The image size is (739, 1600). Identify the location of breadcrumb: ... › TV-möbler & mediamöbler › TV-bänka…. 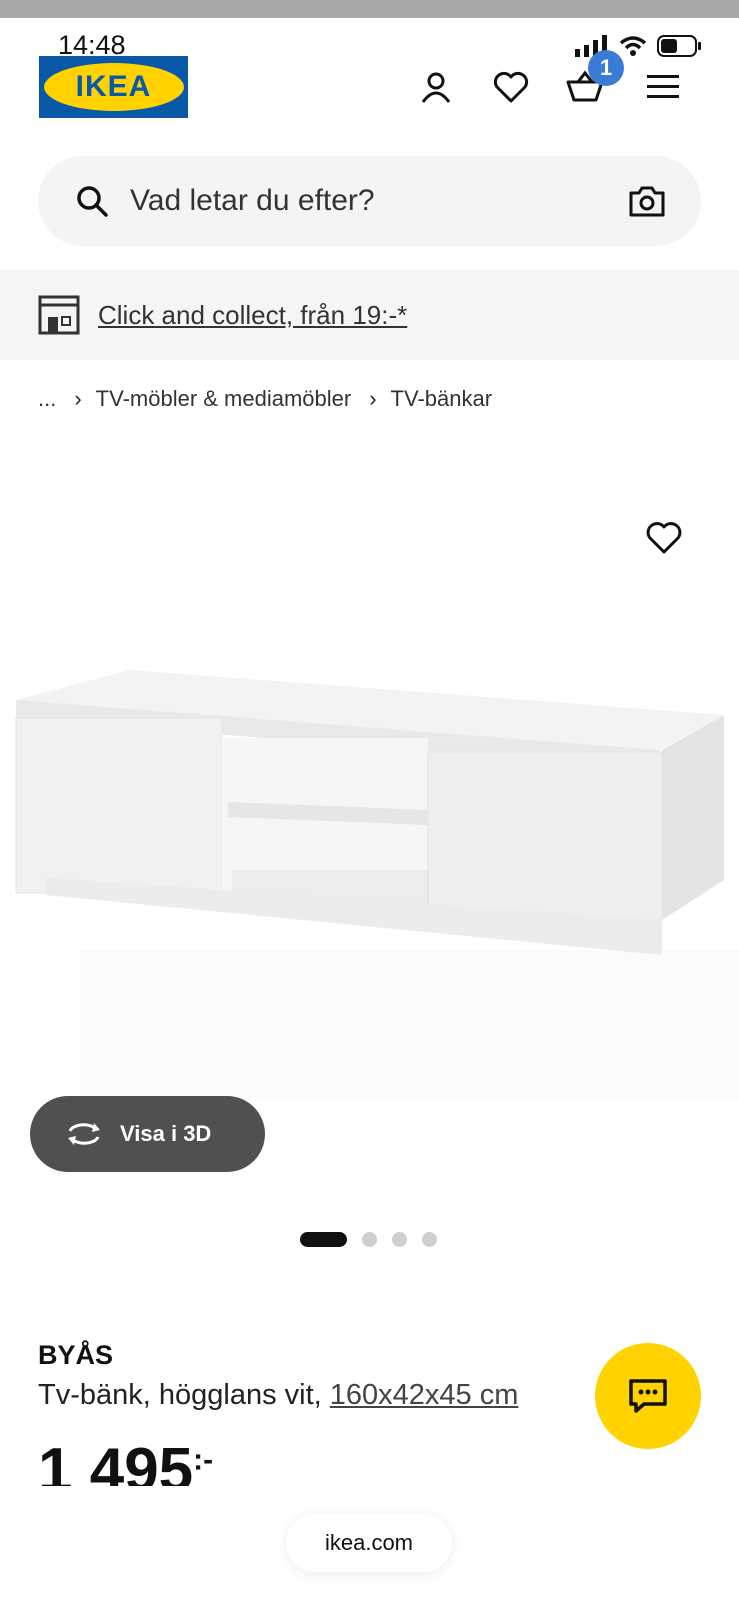
(265, 399).